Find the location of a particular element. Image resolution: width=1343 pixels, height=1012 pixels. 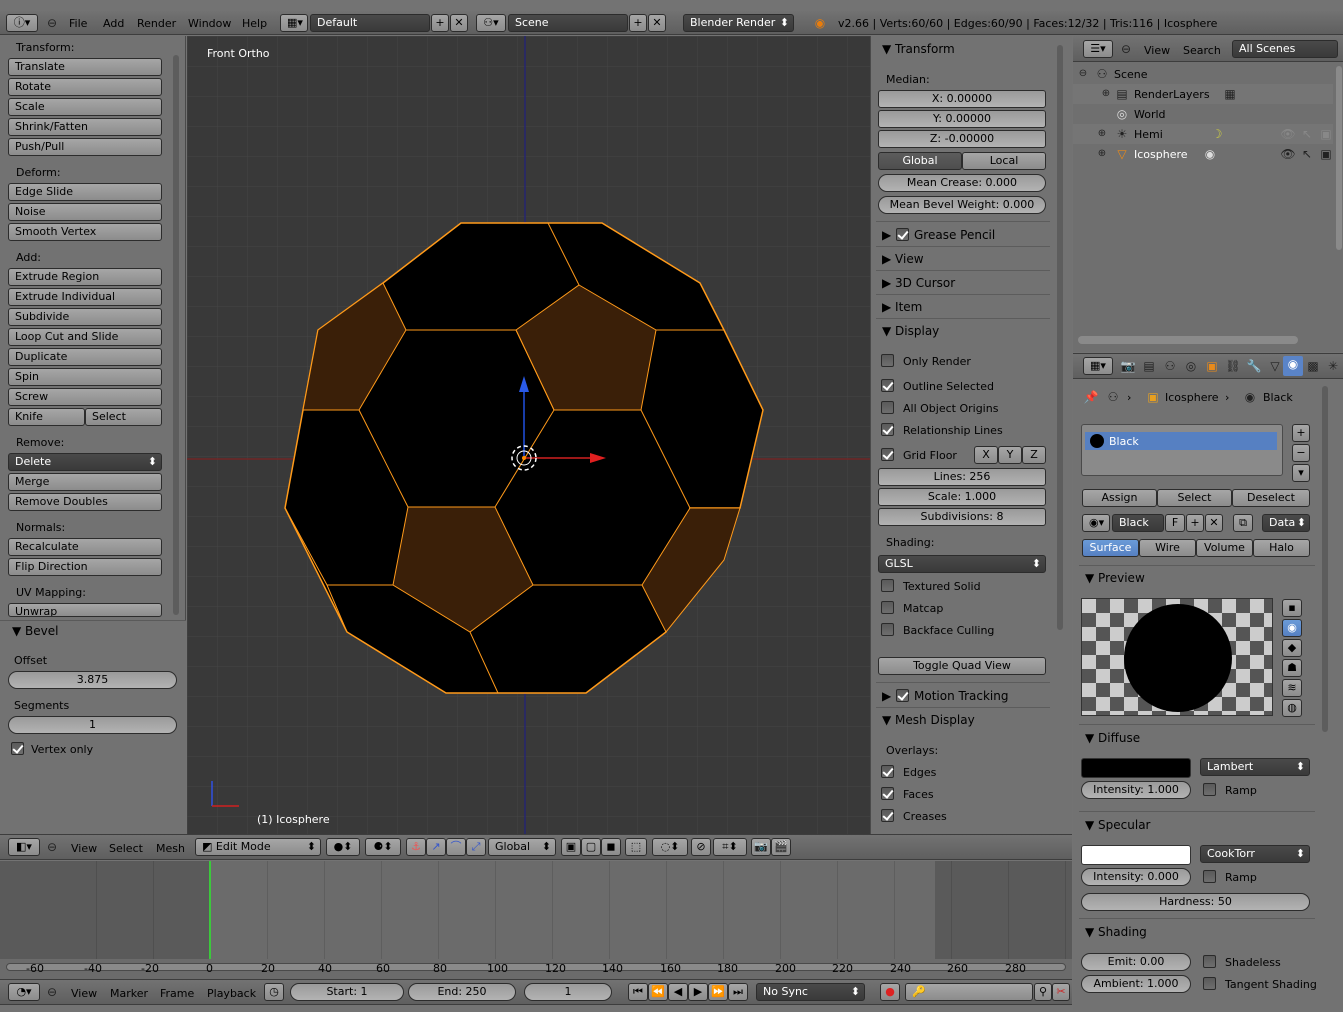

mean-crease-field: Mean Crease: 0.000 is located at coordinates (962, 183).